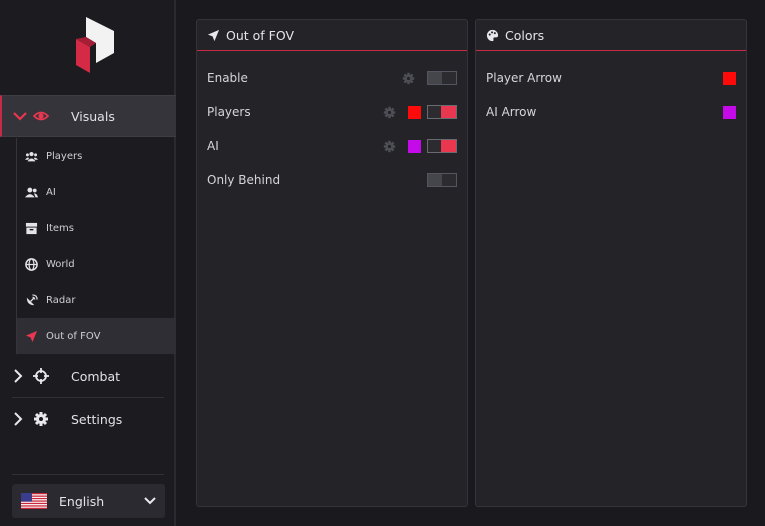  I want to click on nav-settings-label: Settings, so click(97, 419).